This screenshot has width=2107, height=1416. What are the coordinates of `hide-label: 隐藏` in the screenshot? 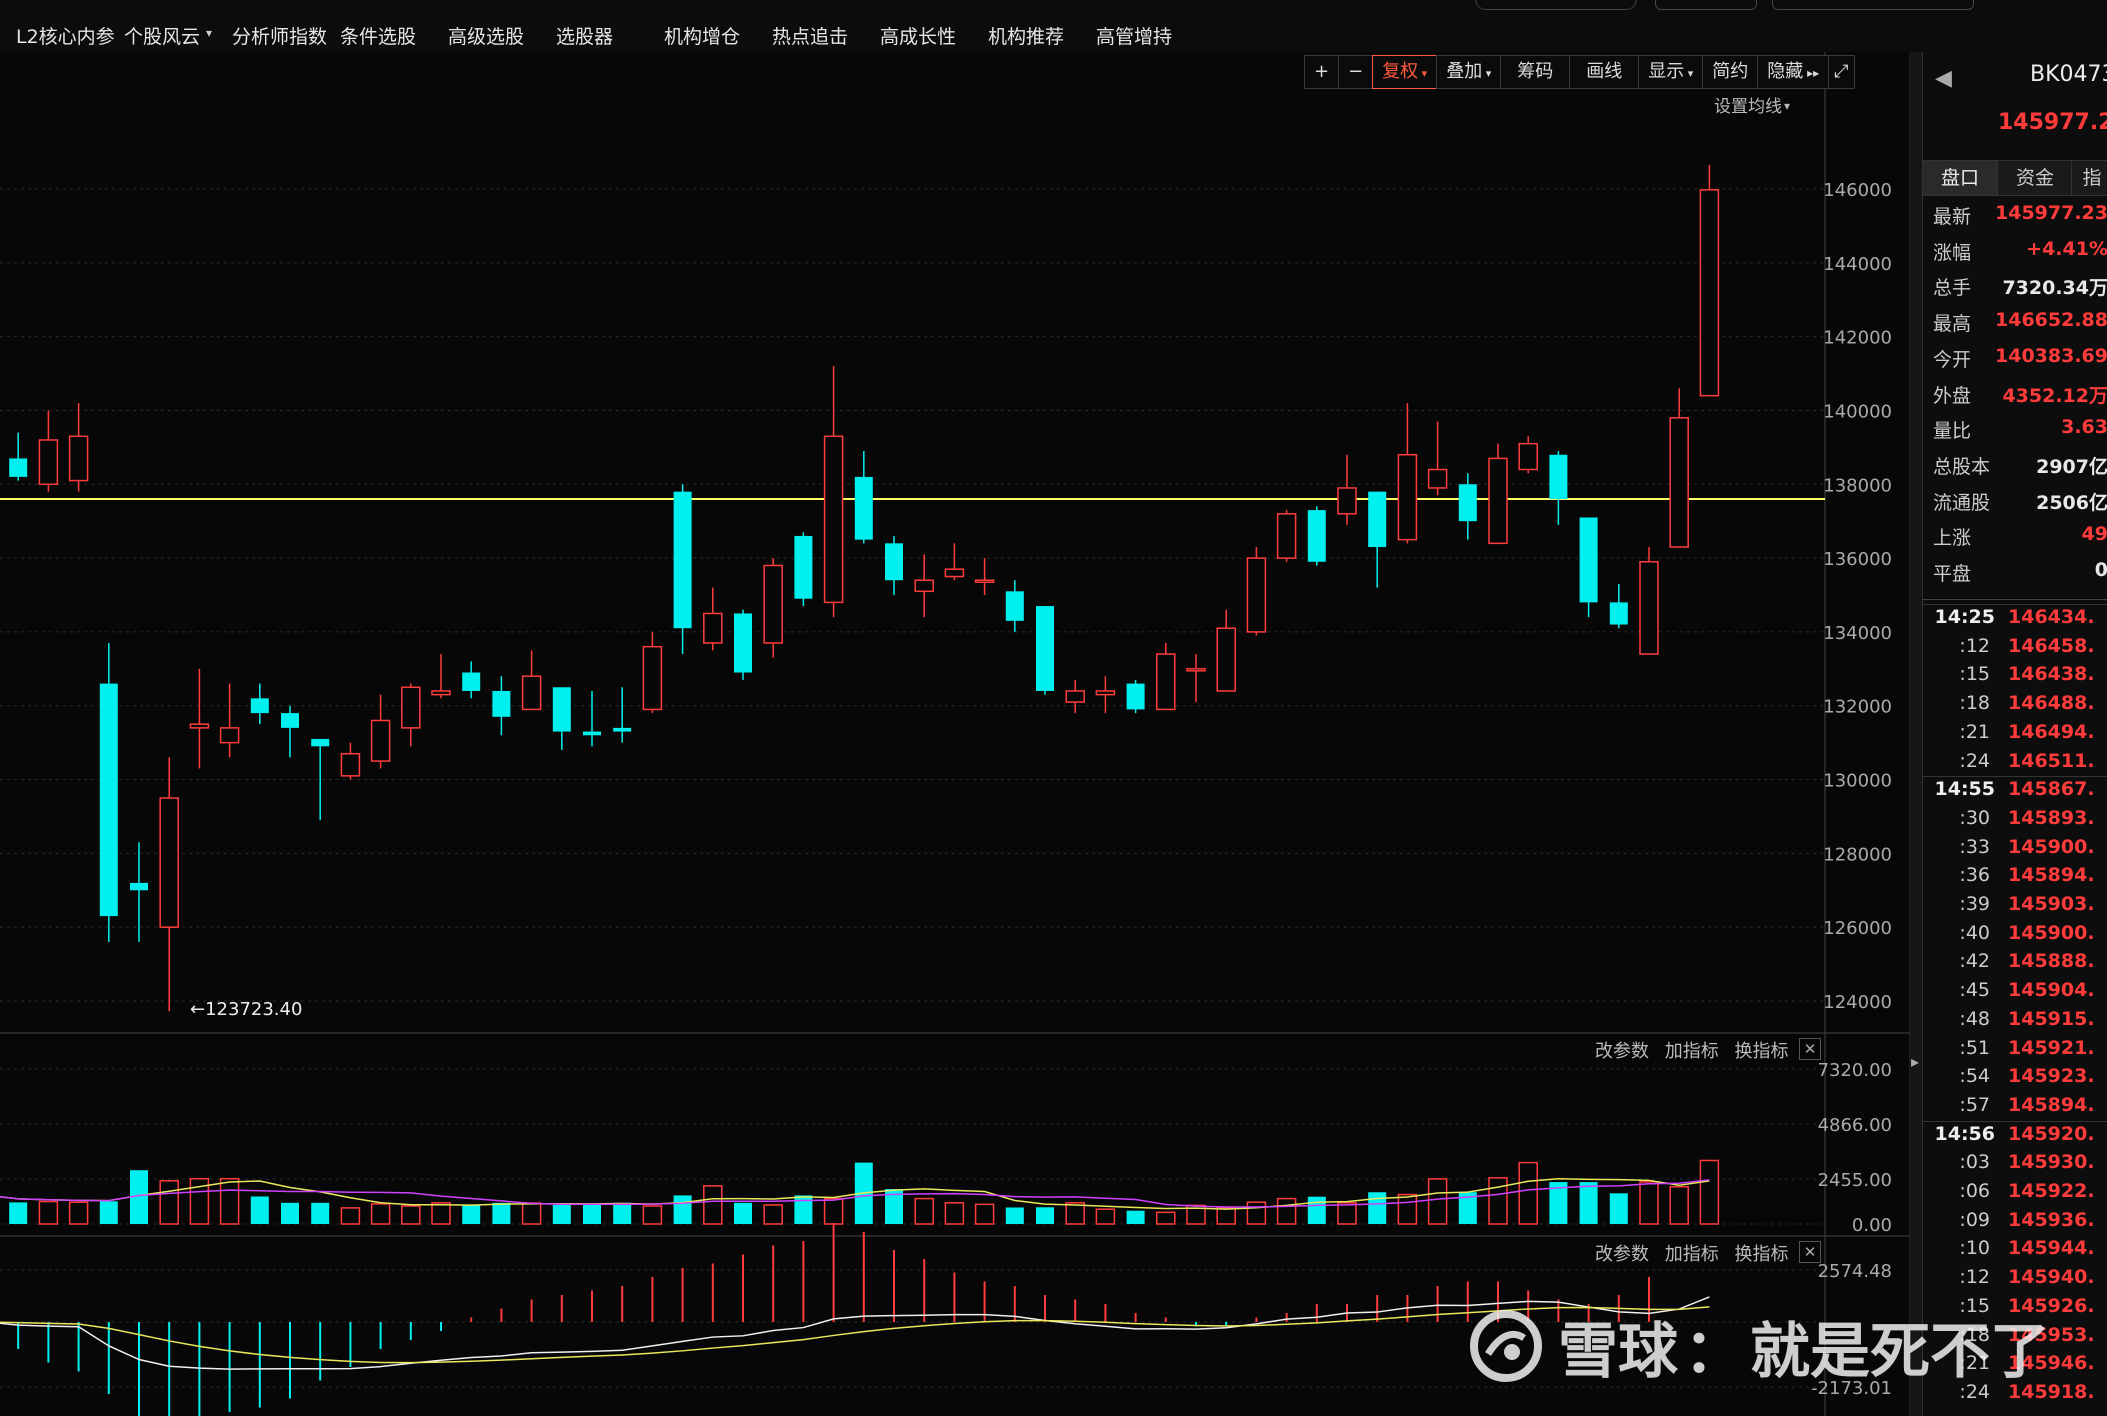 It's located at (1785, 71).